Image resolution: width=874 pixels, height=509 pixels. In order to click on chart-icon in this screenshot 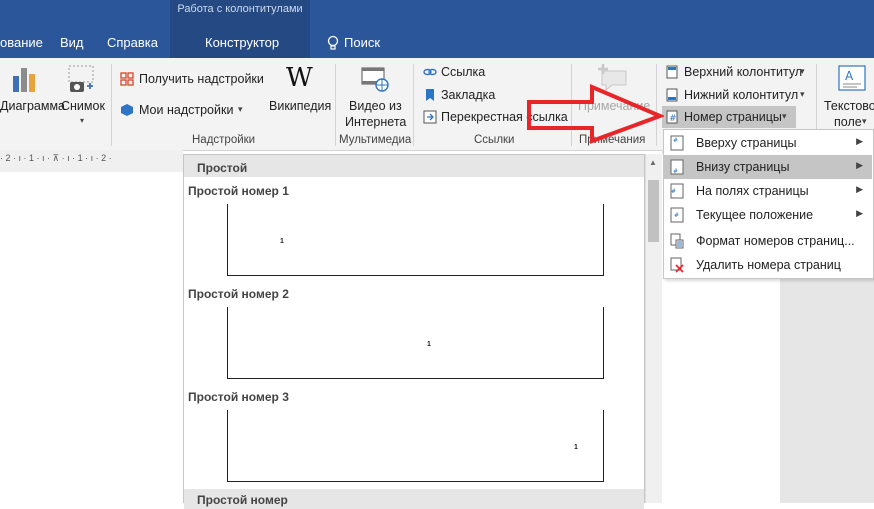, I will do `click(24, 80)`.